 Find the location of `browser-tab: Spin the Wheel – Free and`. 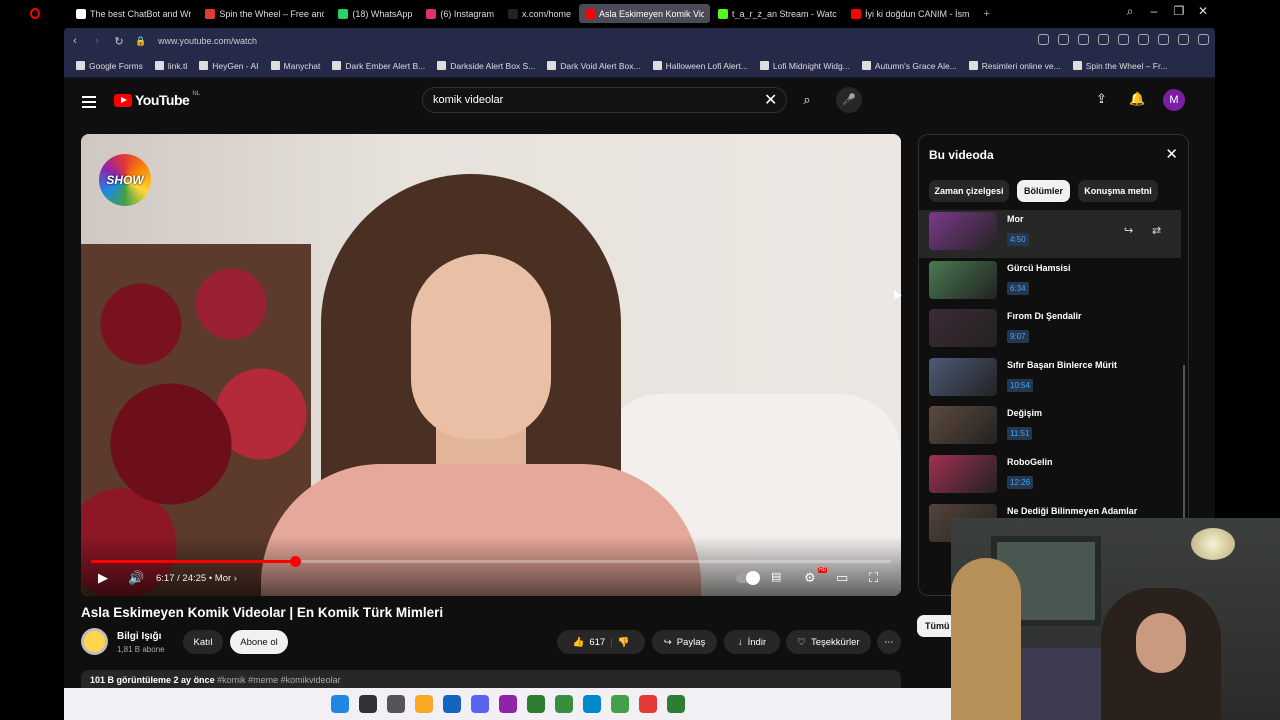

browser-tab: Spin the Wheel – Free and is located at coordinates (264, 13).